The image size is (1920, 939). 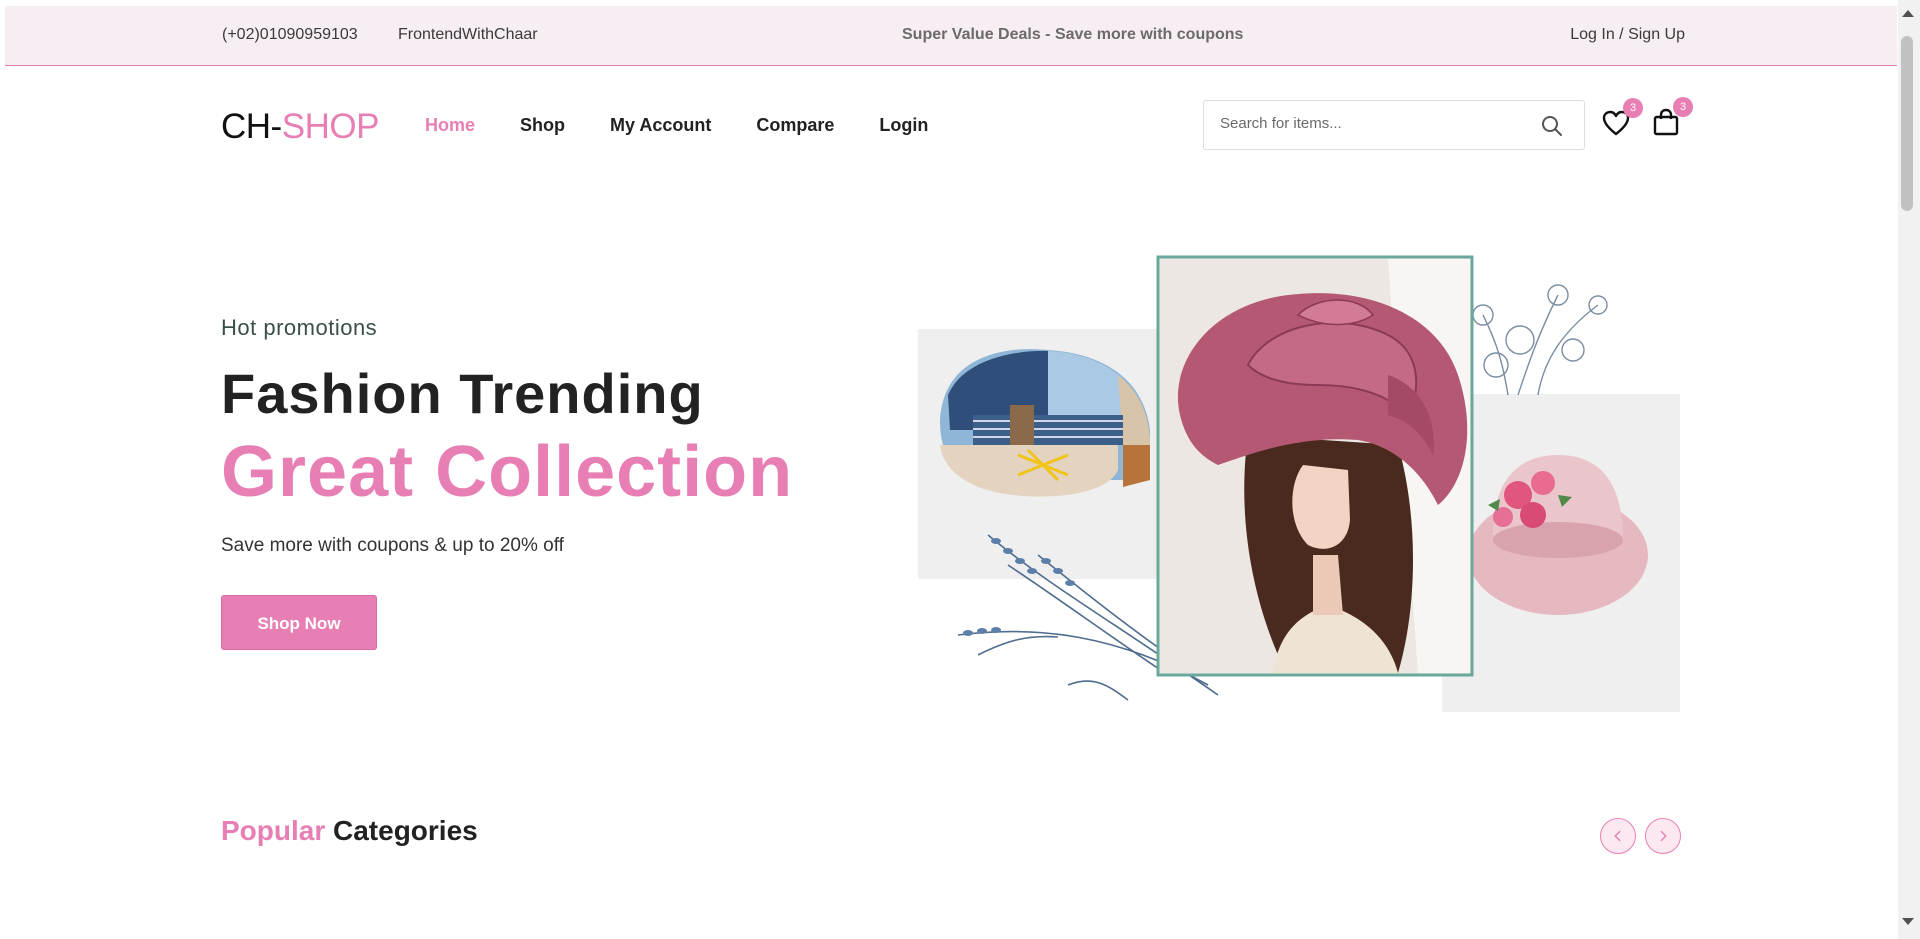 What do you see at coordinates (1908, 921) in the screenshot?
I see `scroll-down-arrow-icon` at bounding box center [1908, 921].